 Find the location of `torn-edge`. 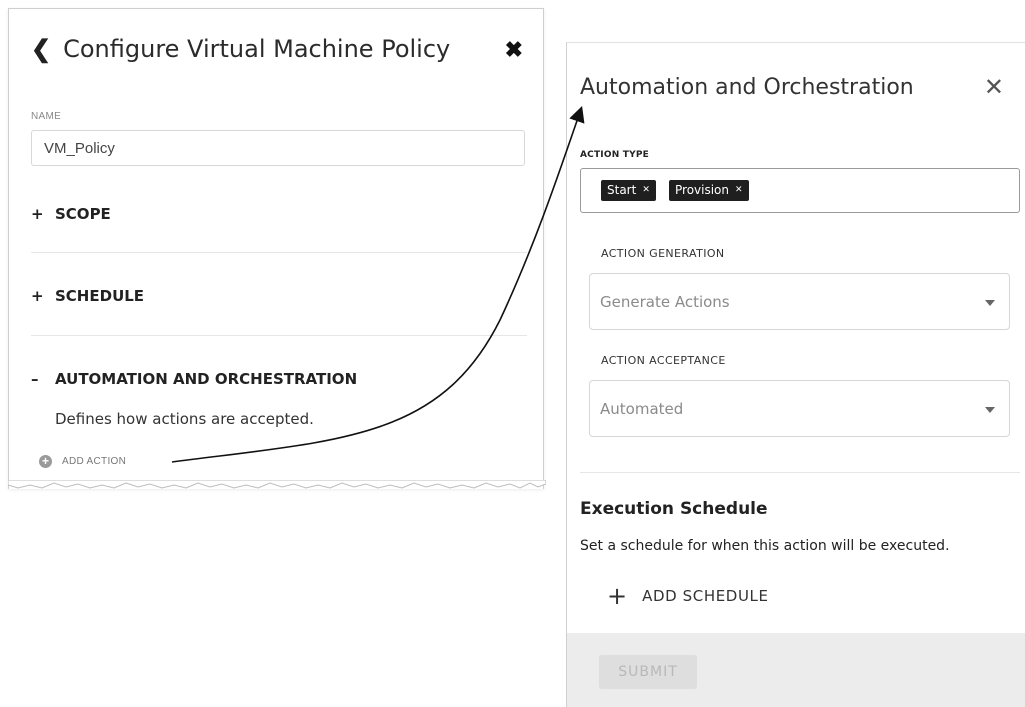

torn-edge is located at coordinates (277, 484).